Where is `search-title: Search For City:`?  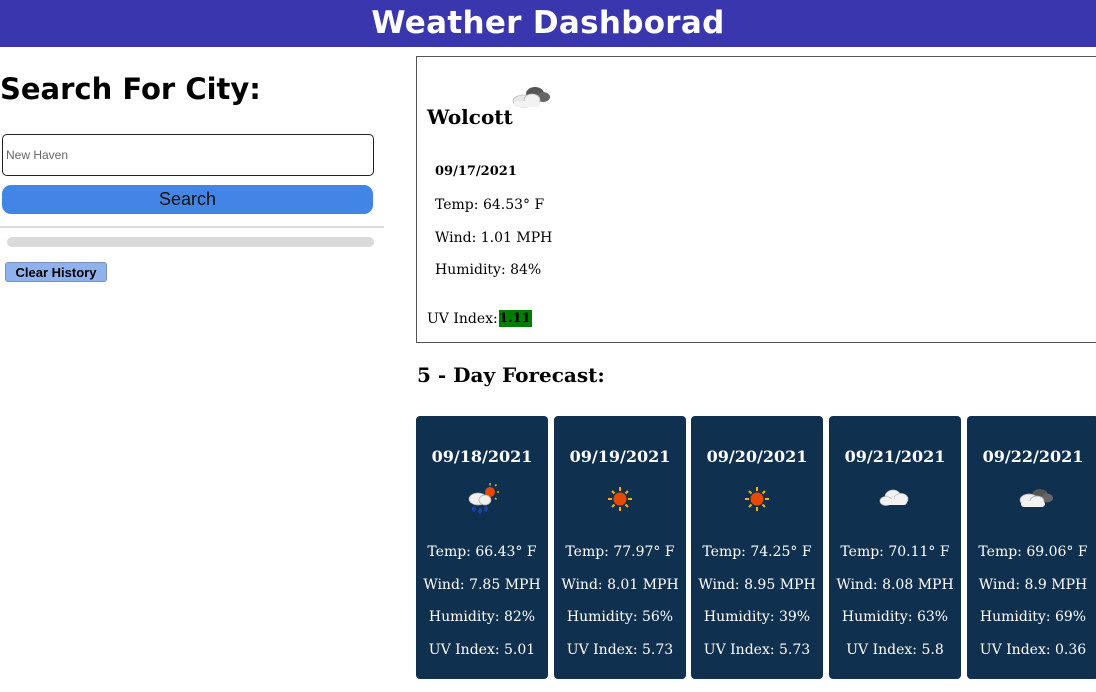
search-title: Search For City: is located at coordinates (130, 89).